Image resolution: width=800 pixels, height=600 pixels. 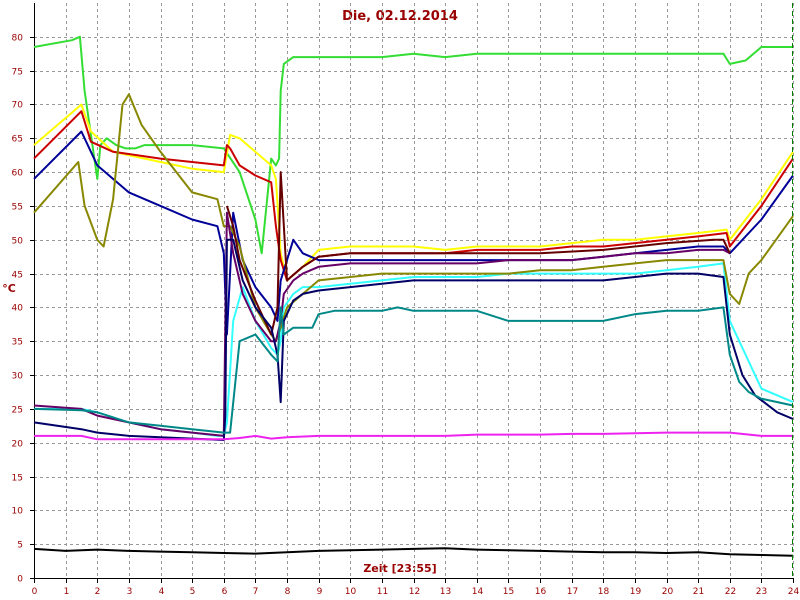 What do you see at coordinates (414, 592) in the screenshot?
I see `x-tick-label: 12` at bounding box center [414, 592].